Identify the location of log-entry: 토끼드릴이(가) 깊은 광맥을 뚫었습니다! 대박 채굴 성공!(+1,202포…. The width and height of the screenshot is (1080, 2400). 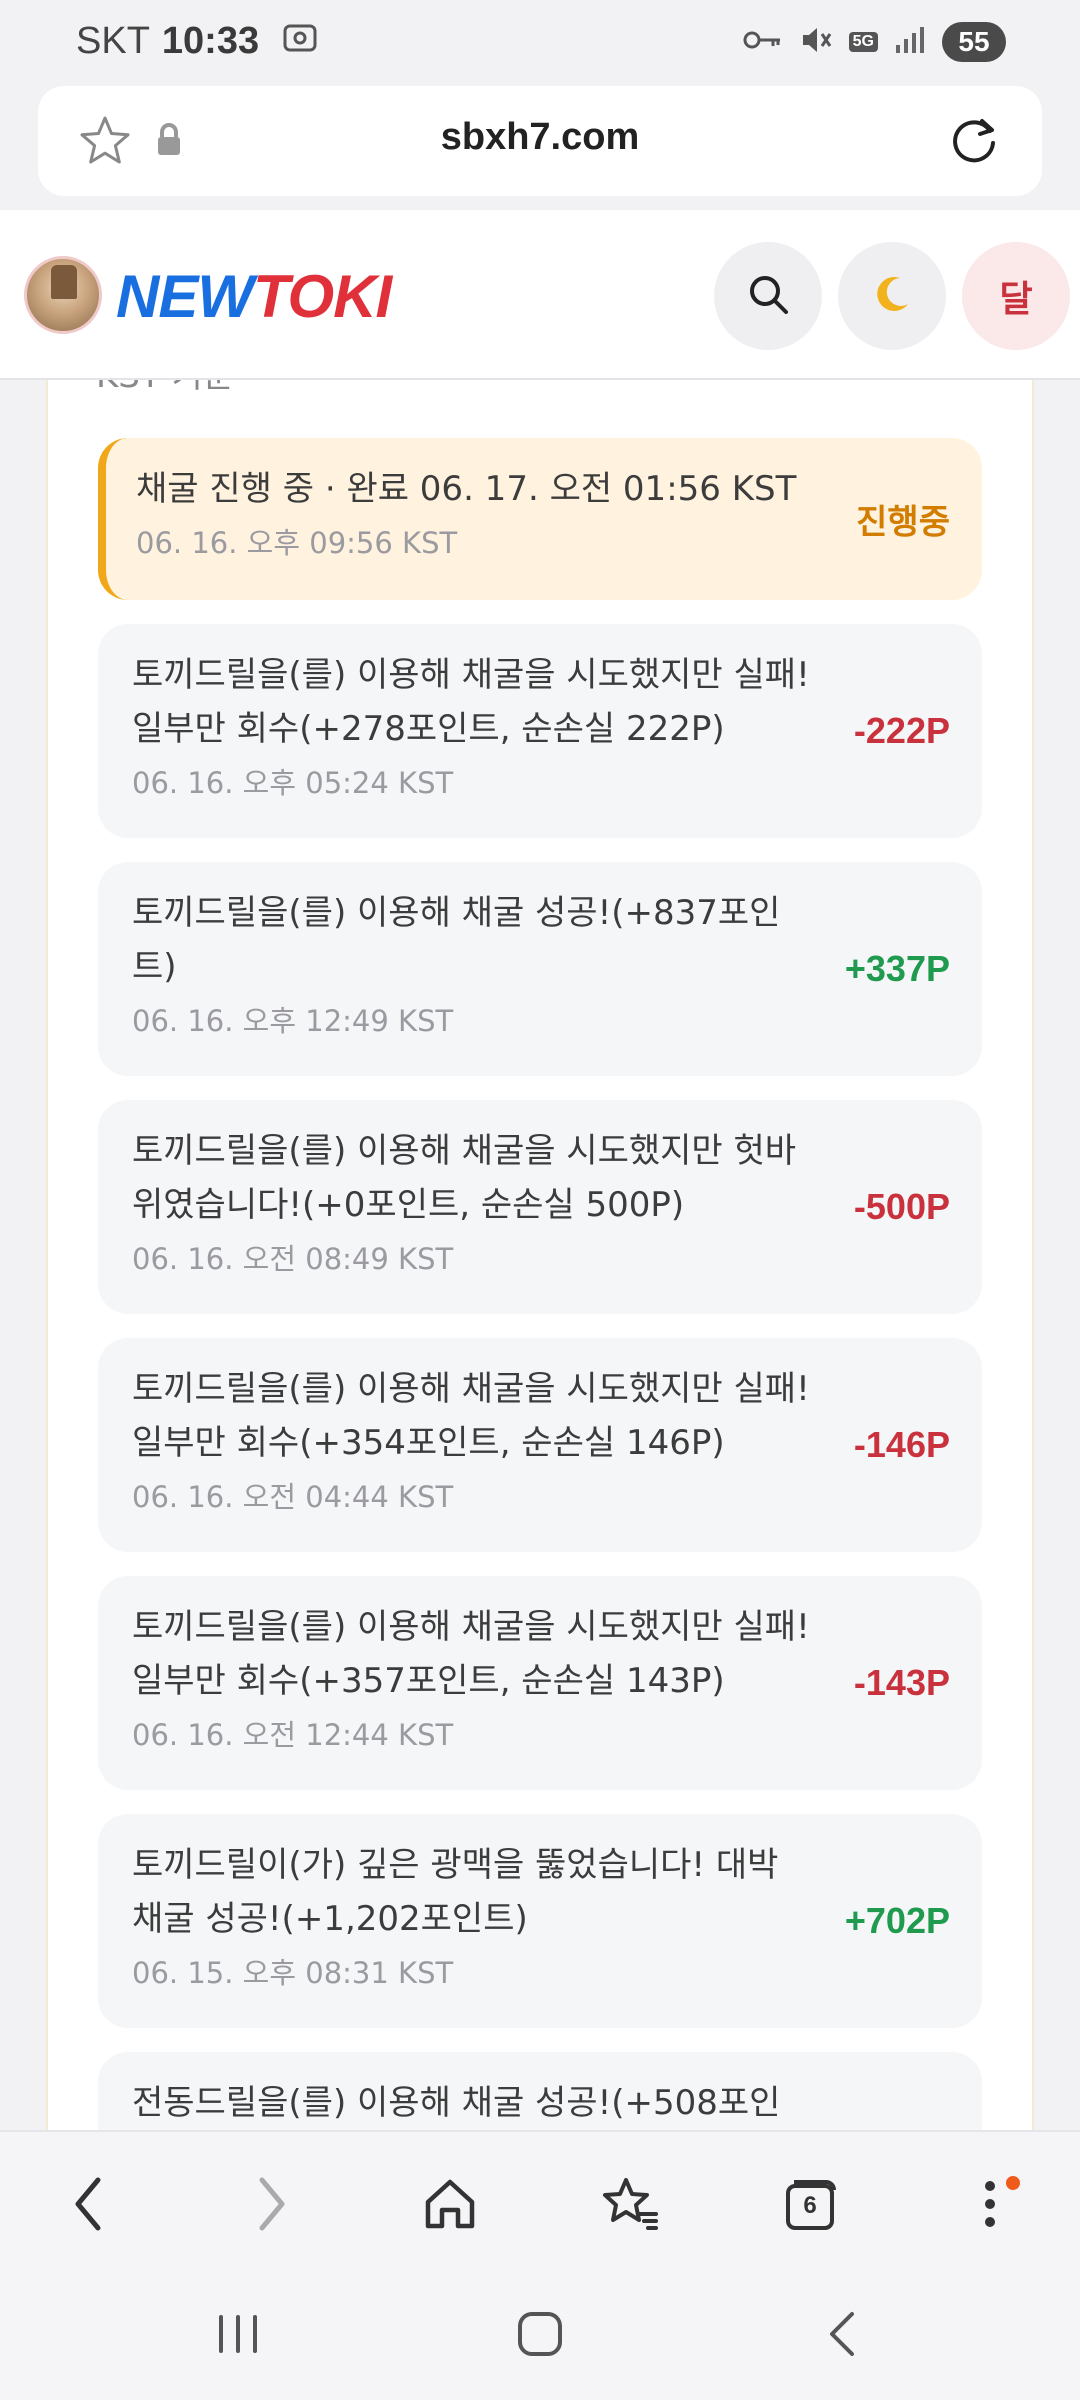
(540, 1921).